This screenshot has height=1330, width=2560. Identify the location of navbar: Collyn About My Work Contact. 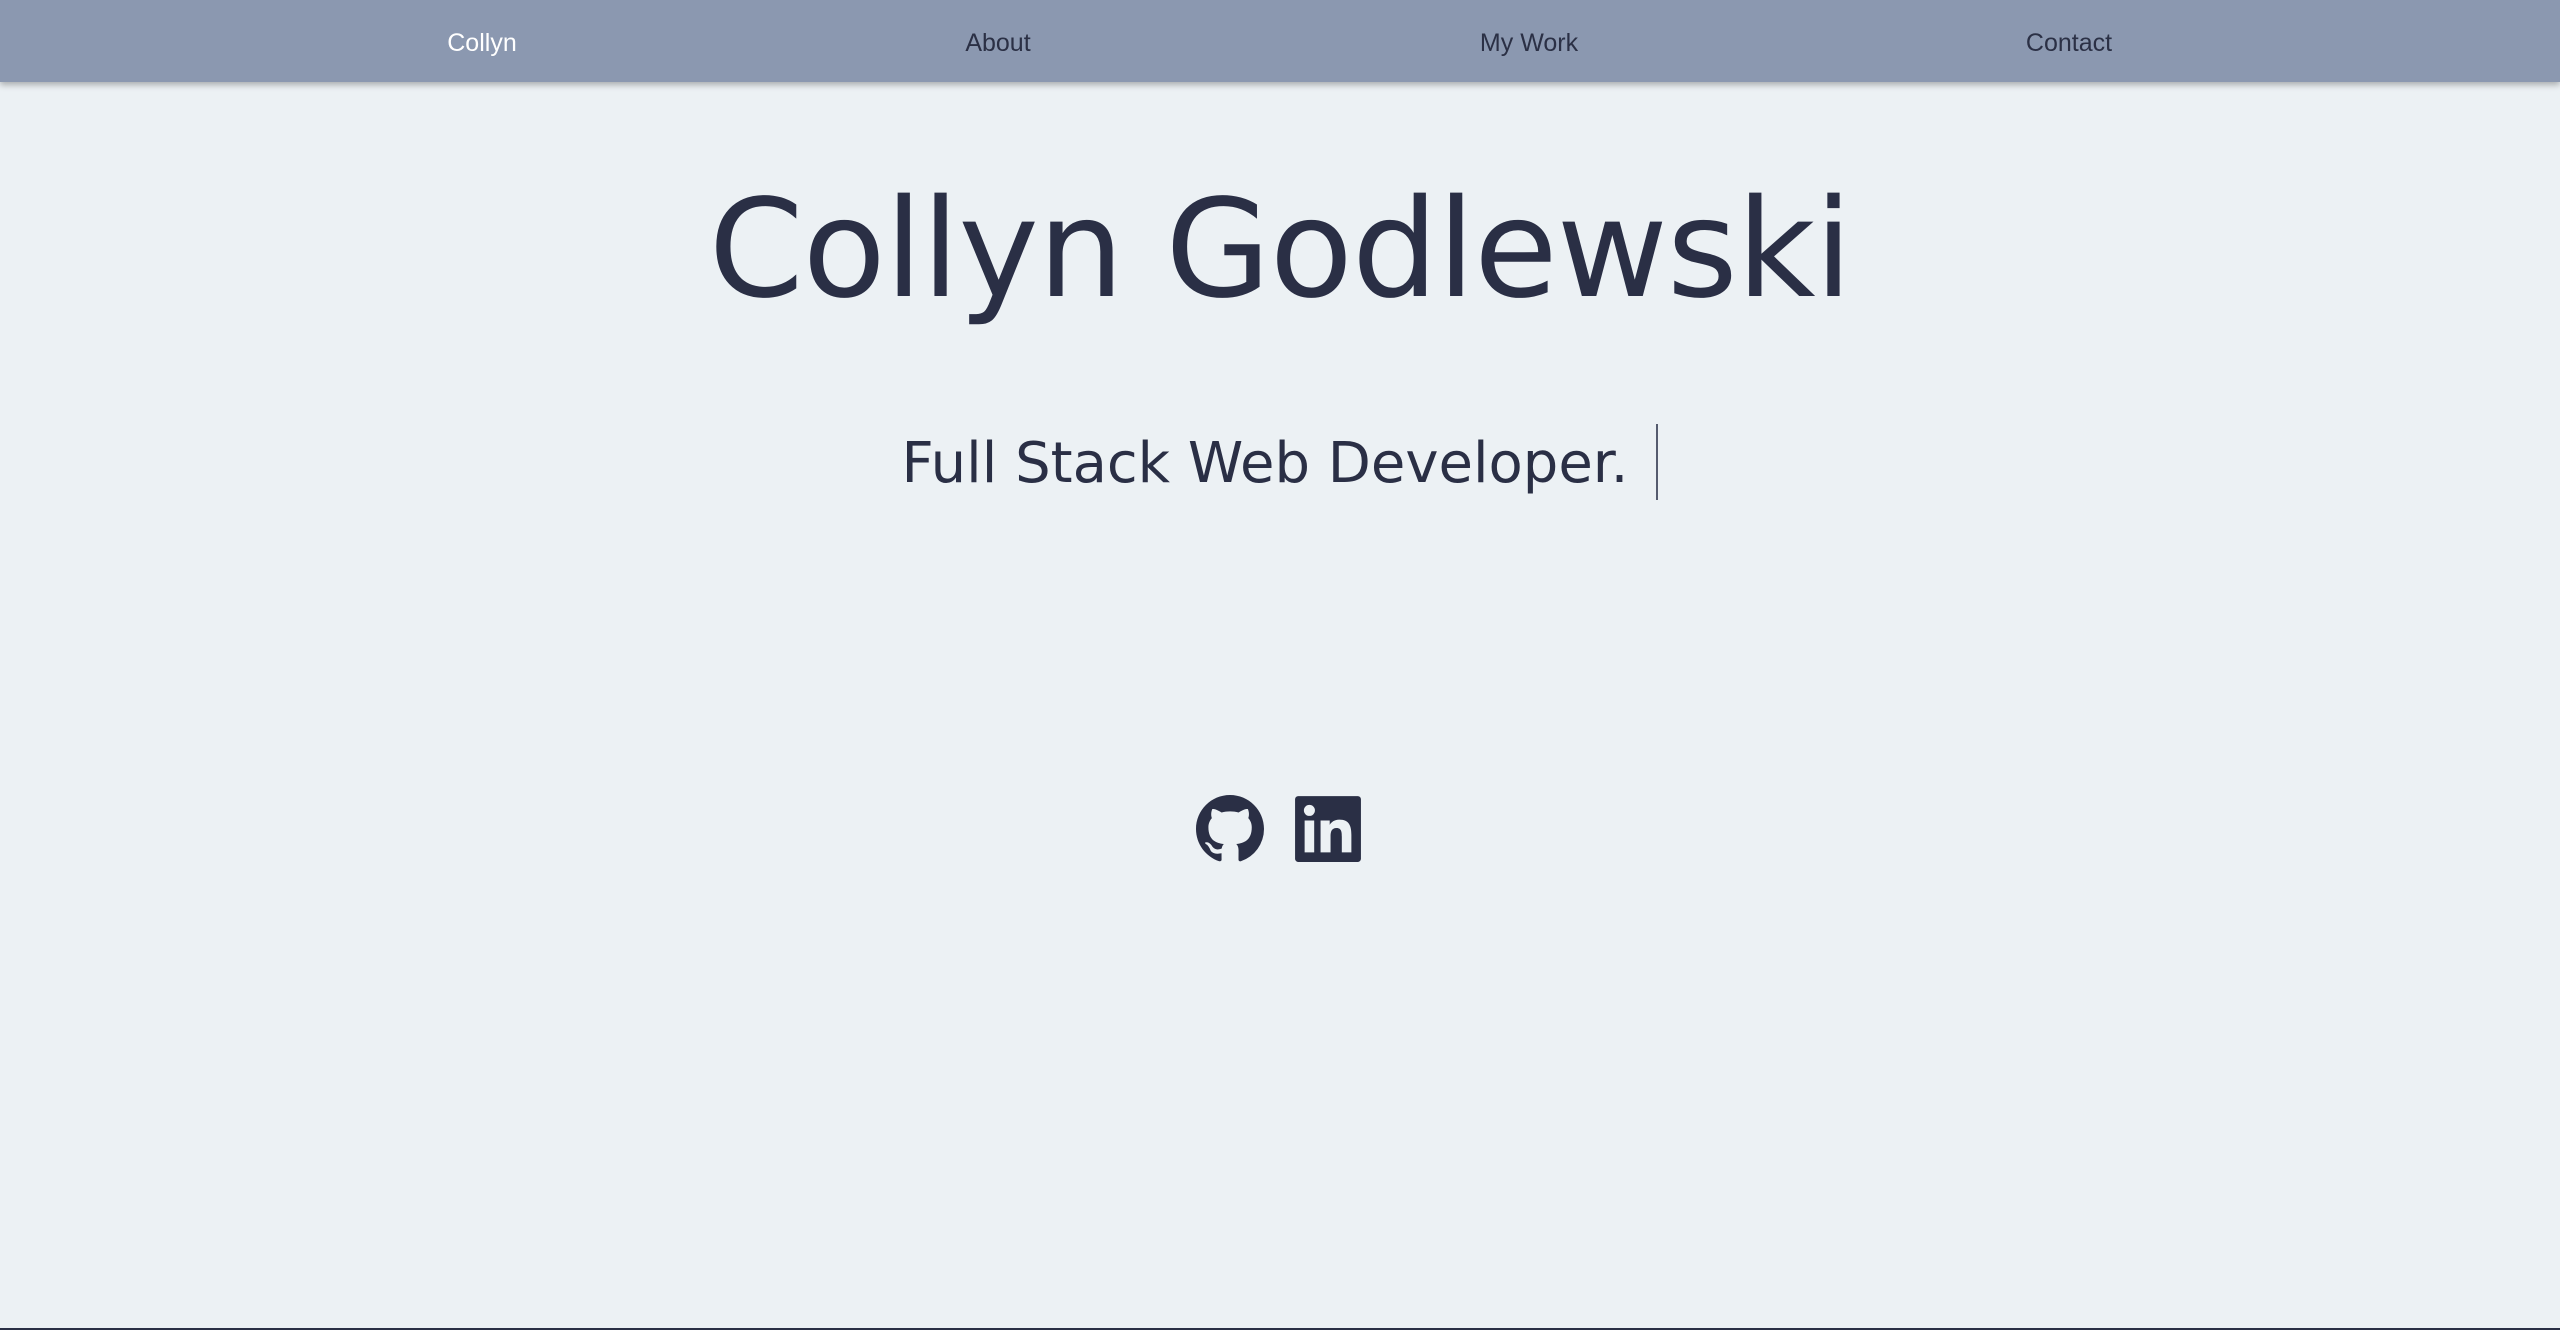
(1280, 41).